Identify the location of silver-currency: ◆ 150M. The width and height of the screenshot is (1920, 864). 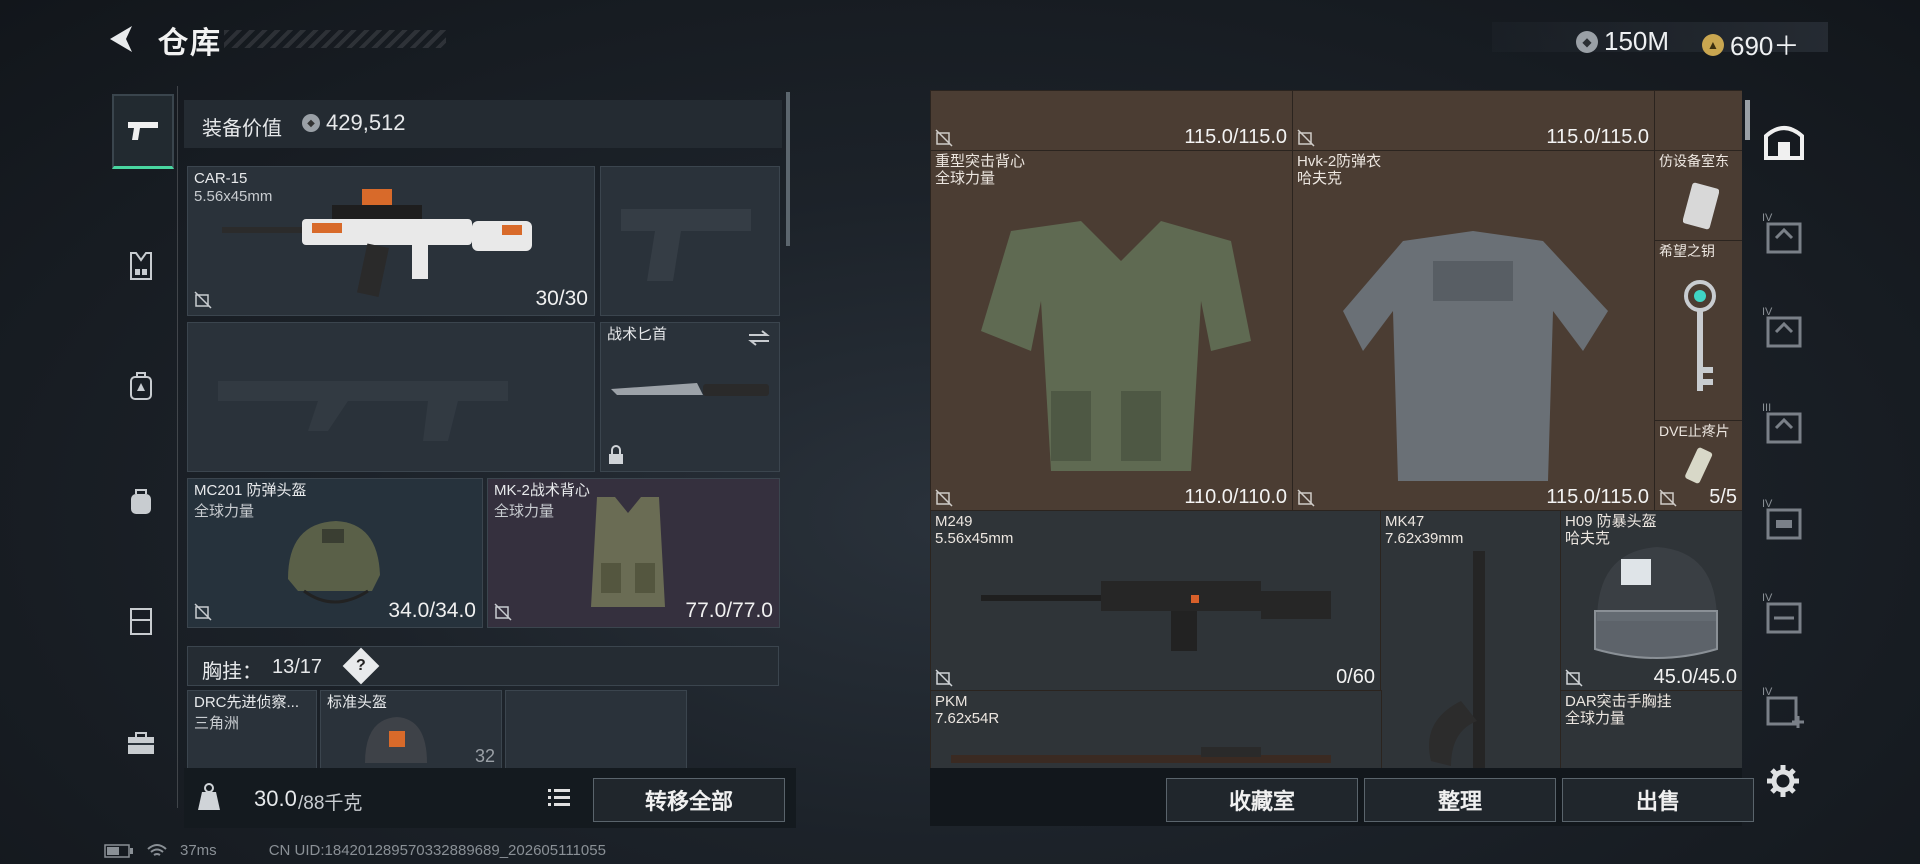
(1622, 41).